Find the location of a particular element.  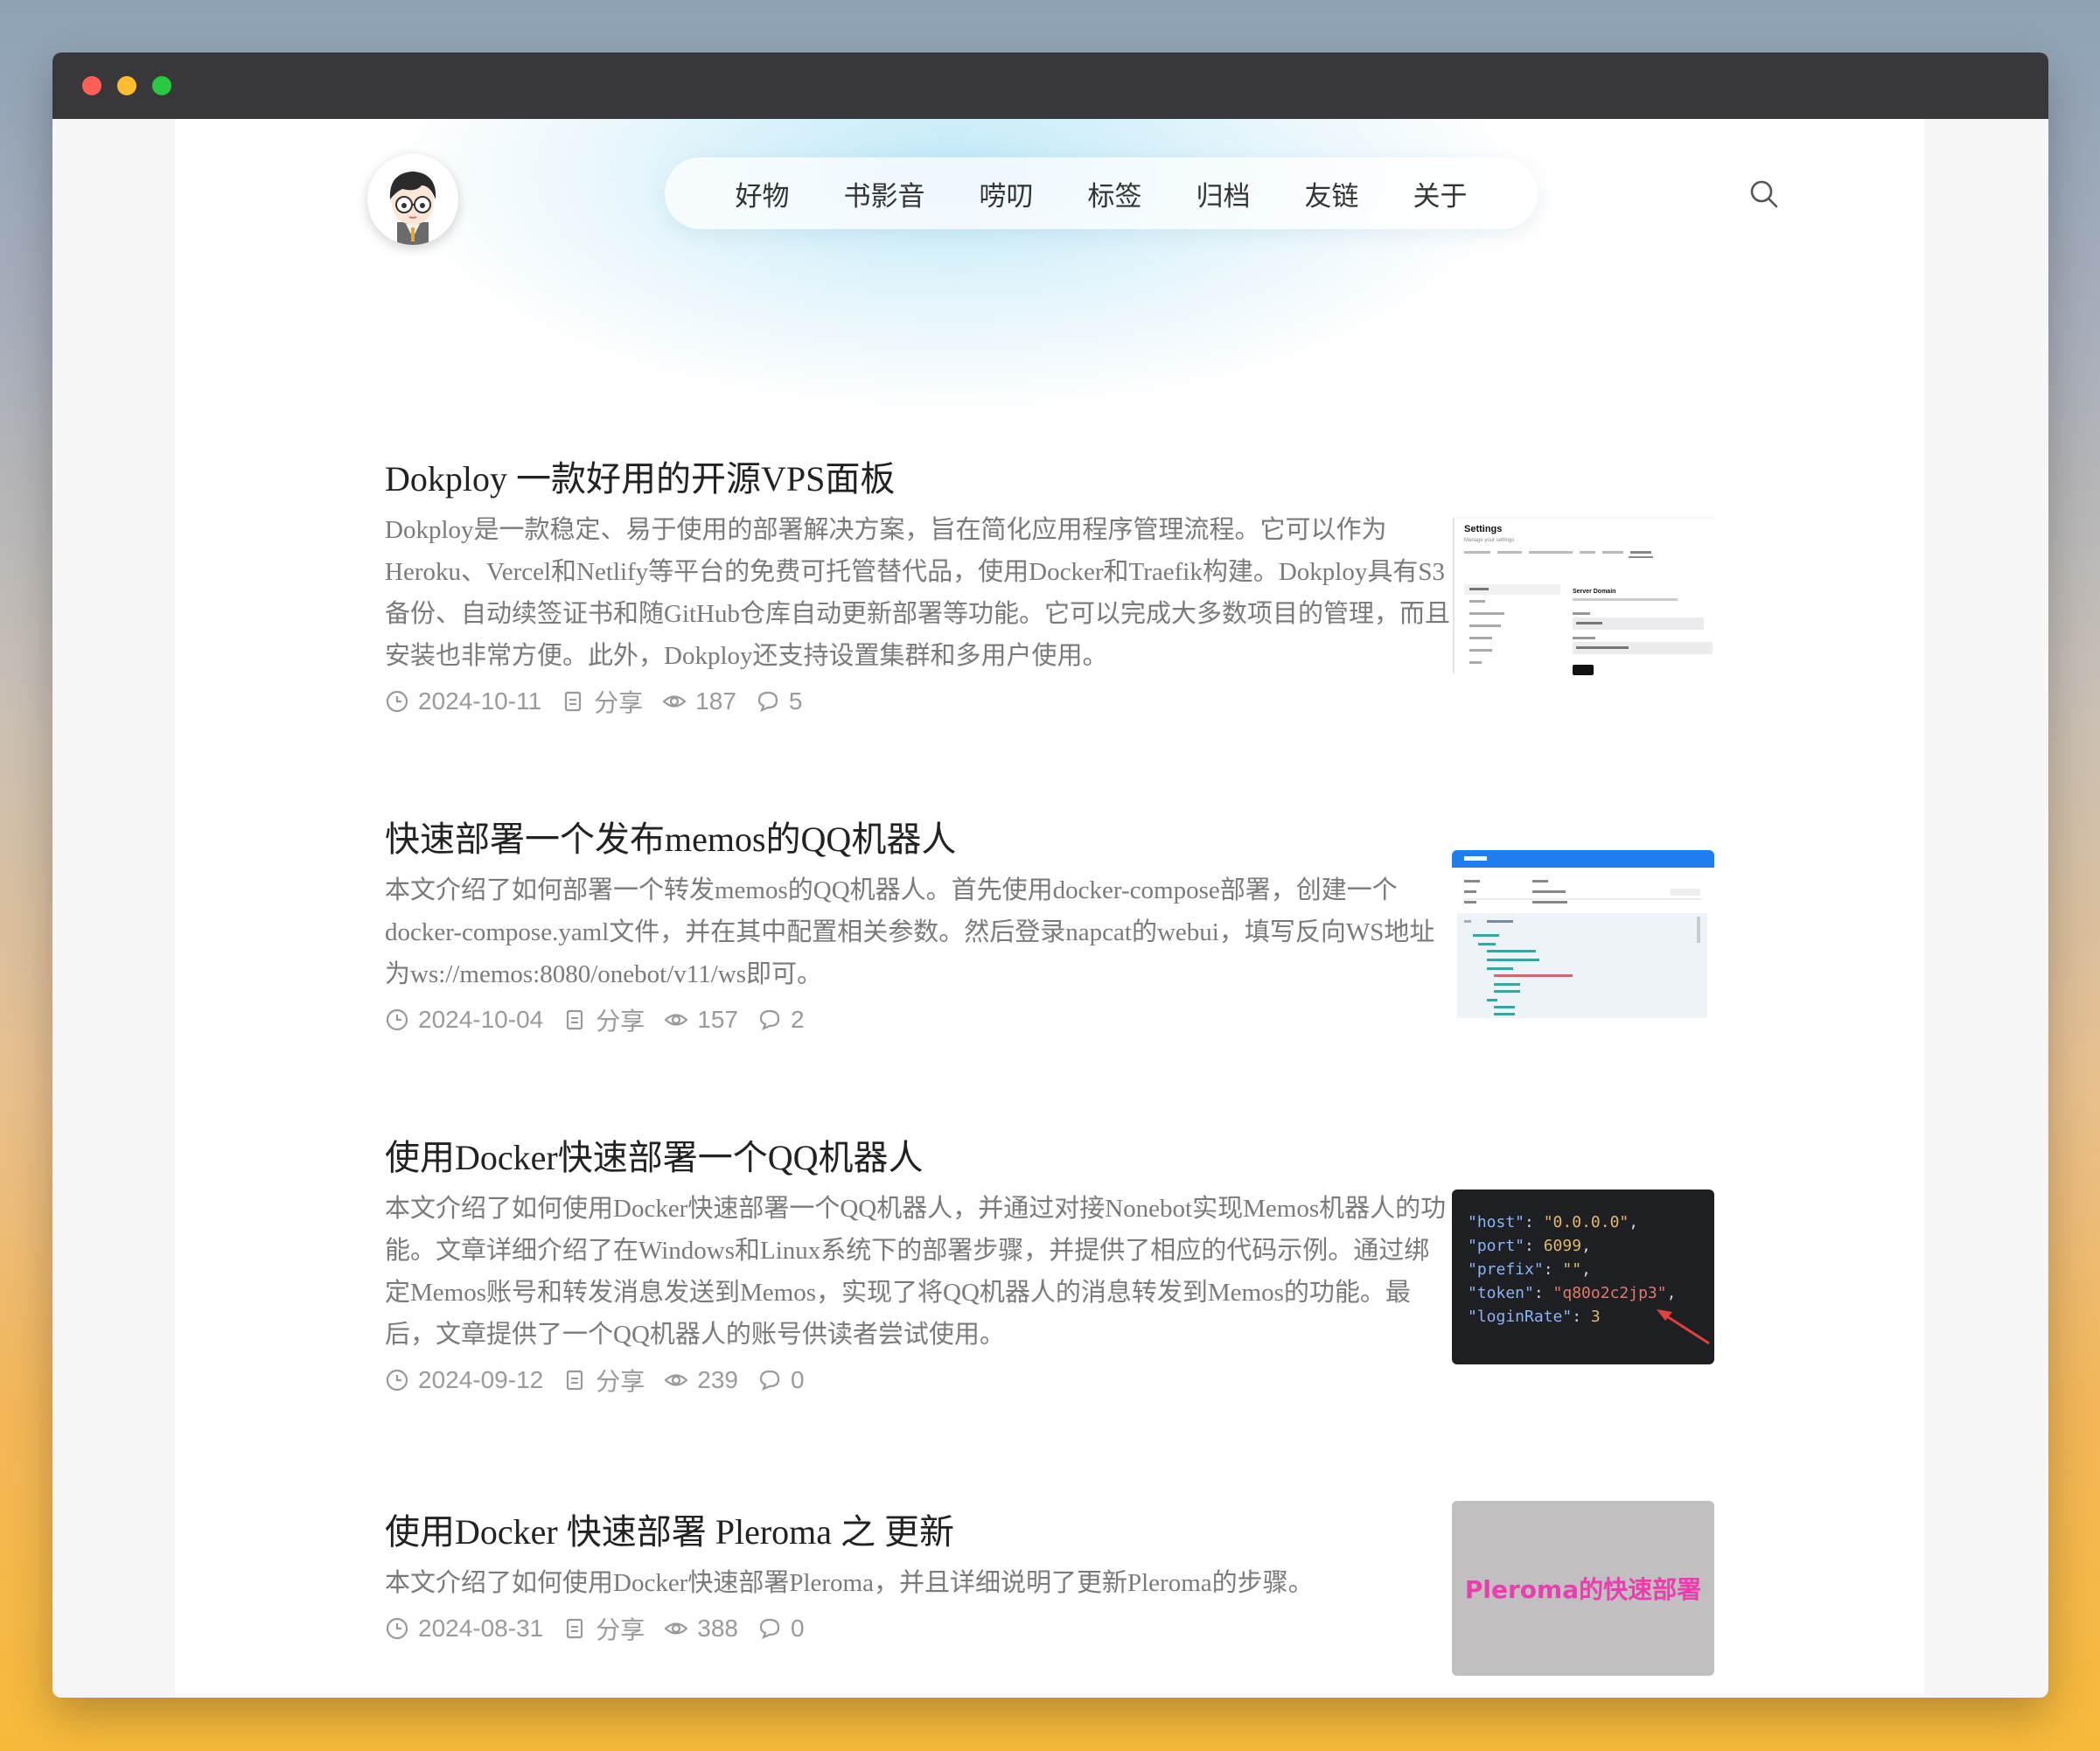

post-meta: 2024-10-11 分享 187 5 is located at coordinates (1058, 701).